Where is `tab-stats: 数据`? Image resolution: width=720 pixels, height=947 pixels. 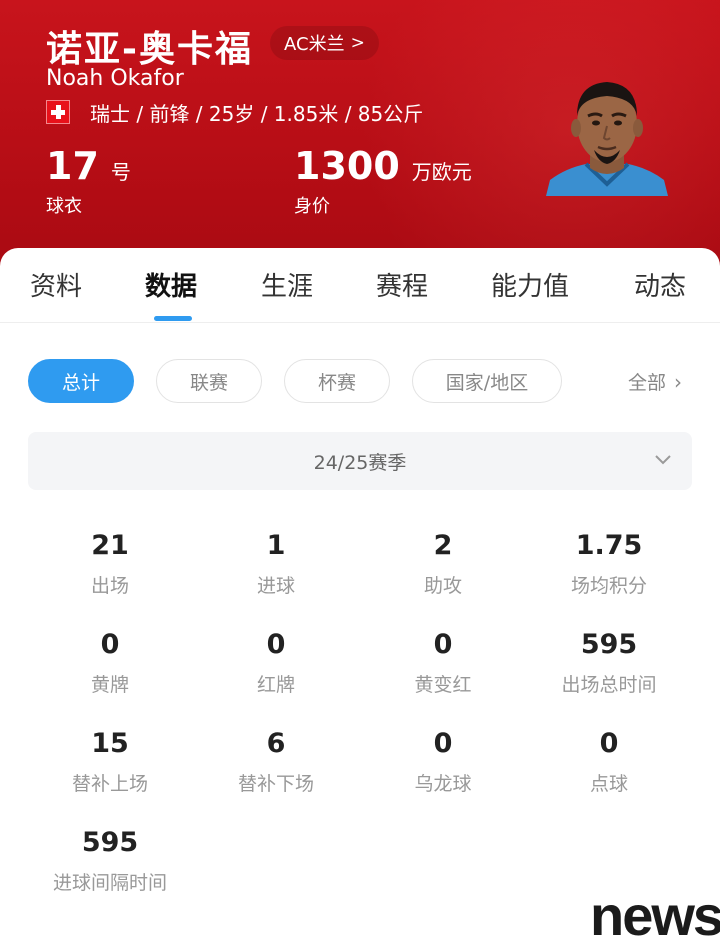 tab-stats: 数据 is located at coordinates (171, 284).